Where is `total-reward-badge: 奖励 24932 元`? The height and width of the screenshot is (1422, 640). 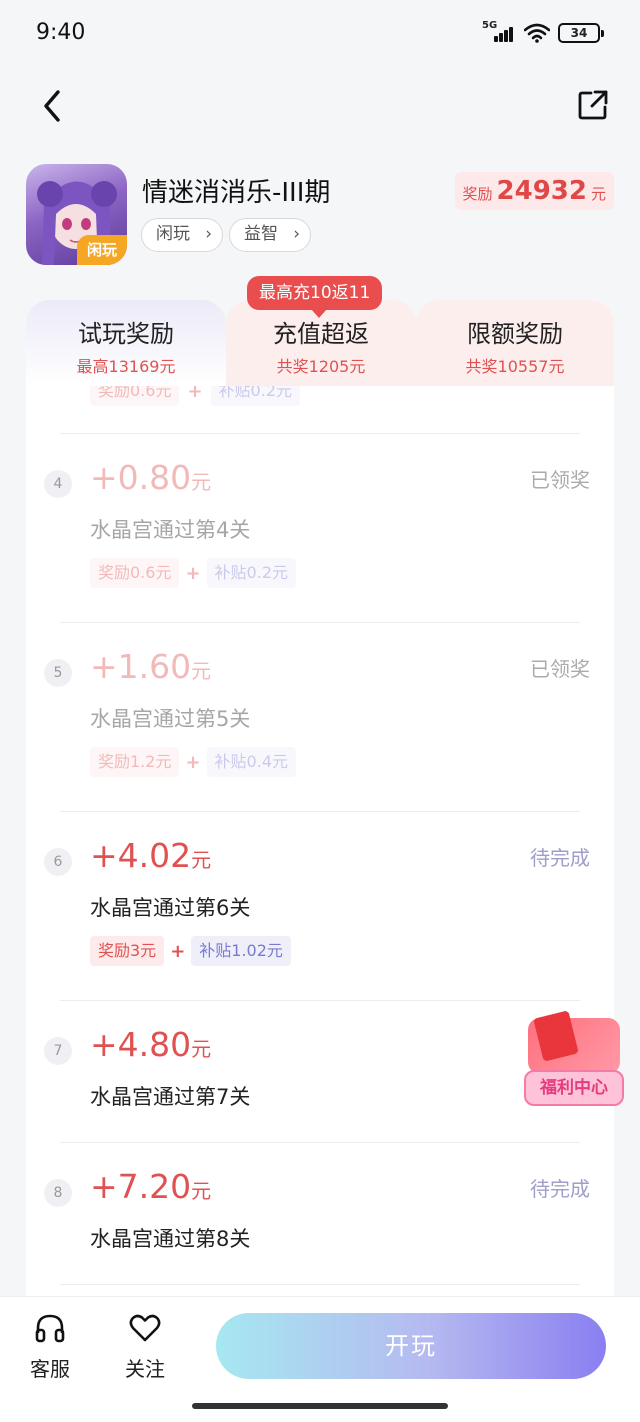
total-reward-badge: 奖励 24932 元 is located at coordinates (534, 191).